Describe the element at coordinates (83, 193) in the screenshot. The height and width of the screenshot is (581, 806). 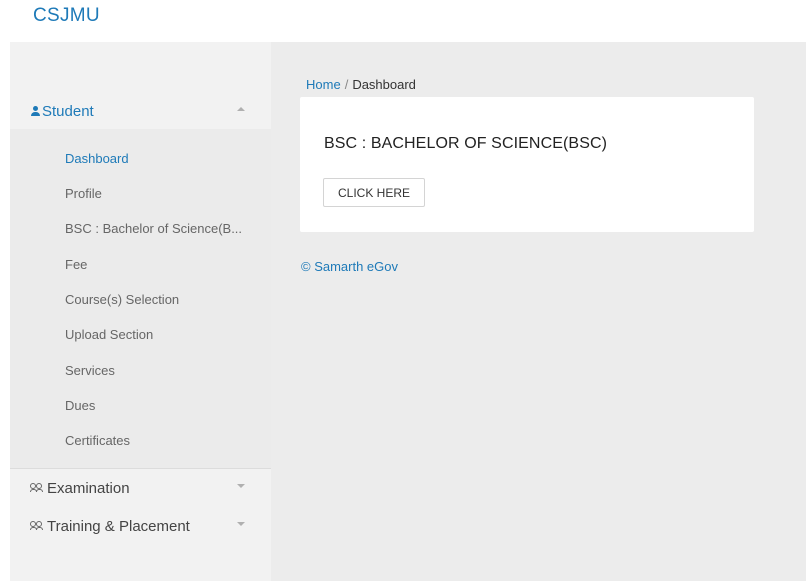
I see `sidebar-item-profile: Profile` at that location.